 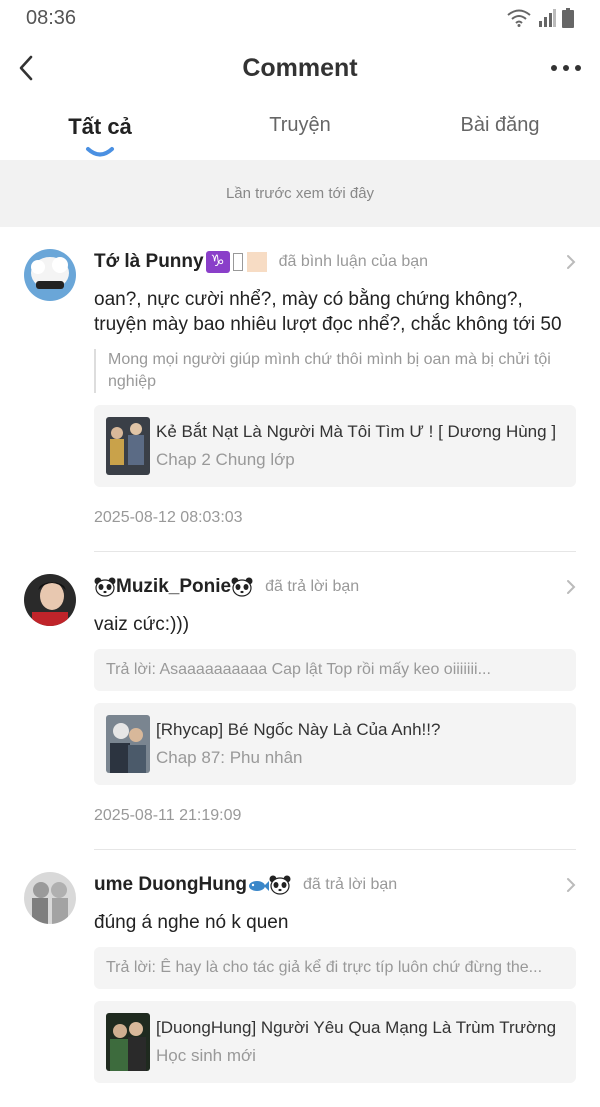 What do you see at coordinates (566, 68) in the screenshot?
I see `more-horizontal-icon` at bounding box center [566, 68].